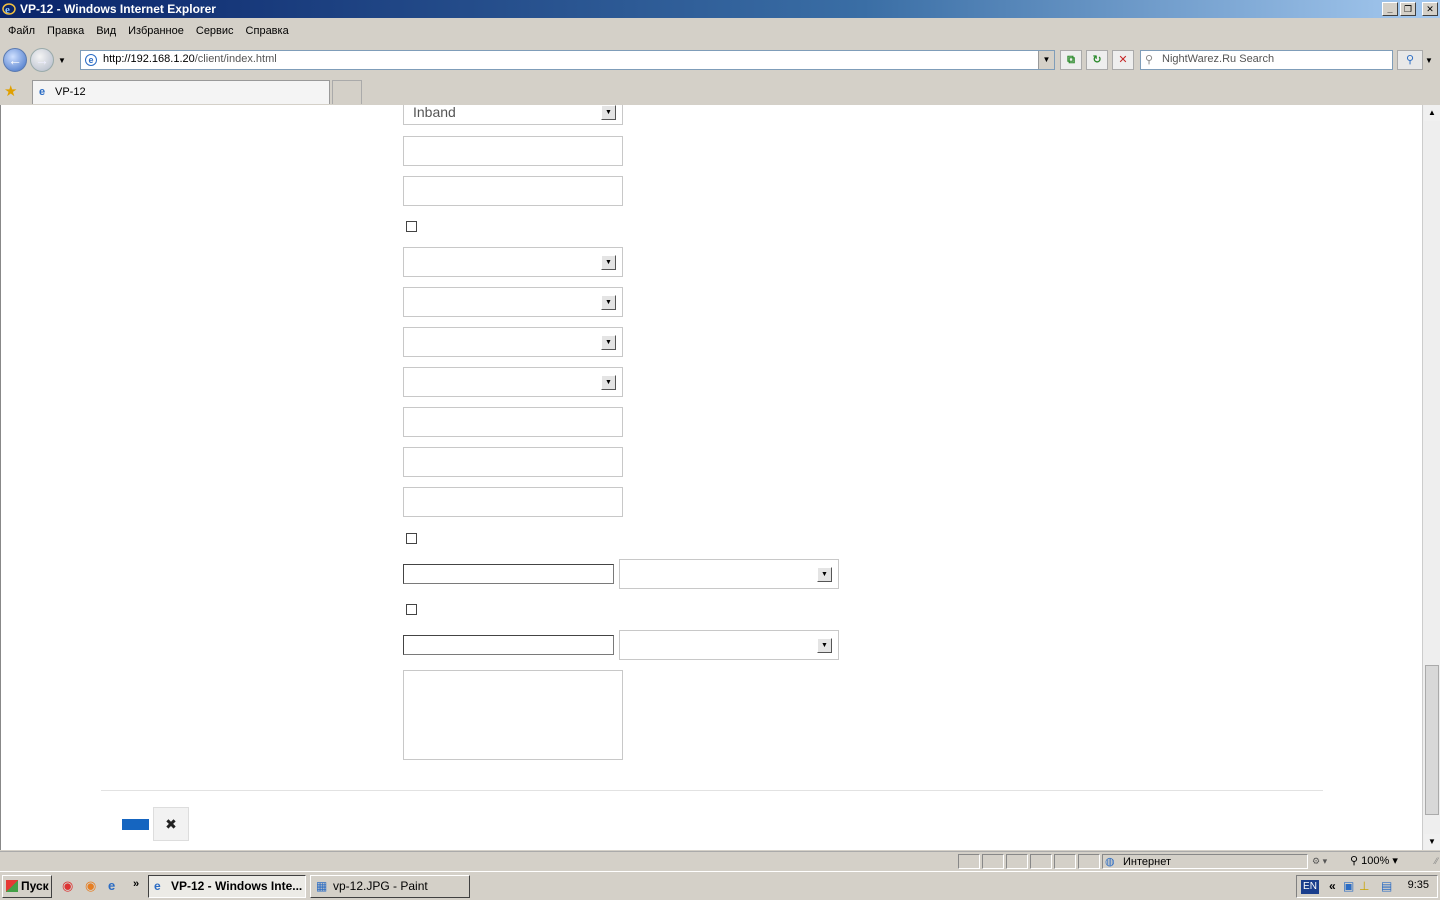 The height and width of the screenshot is (900, 1440). I want to click on search-options-dropdown-icon: ▼, so click(1429, 60).